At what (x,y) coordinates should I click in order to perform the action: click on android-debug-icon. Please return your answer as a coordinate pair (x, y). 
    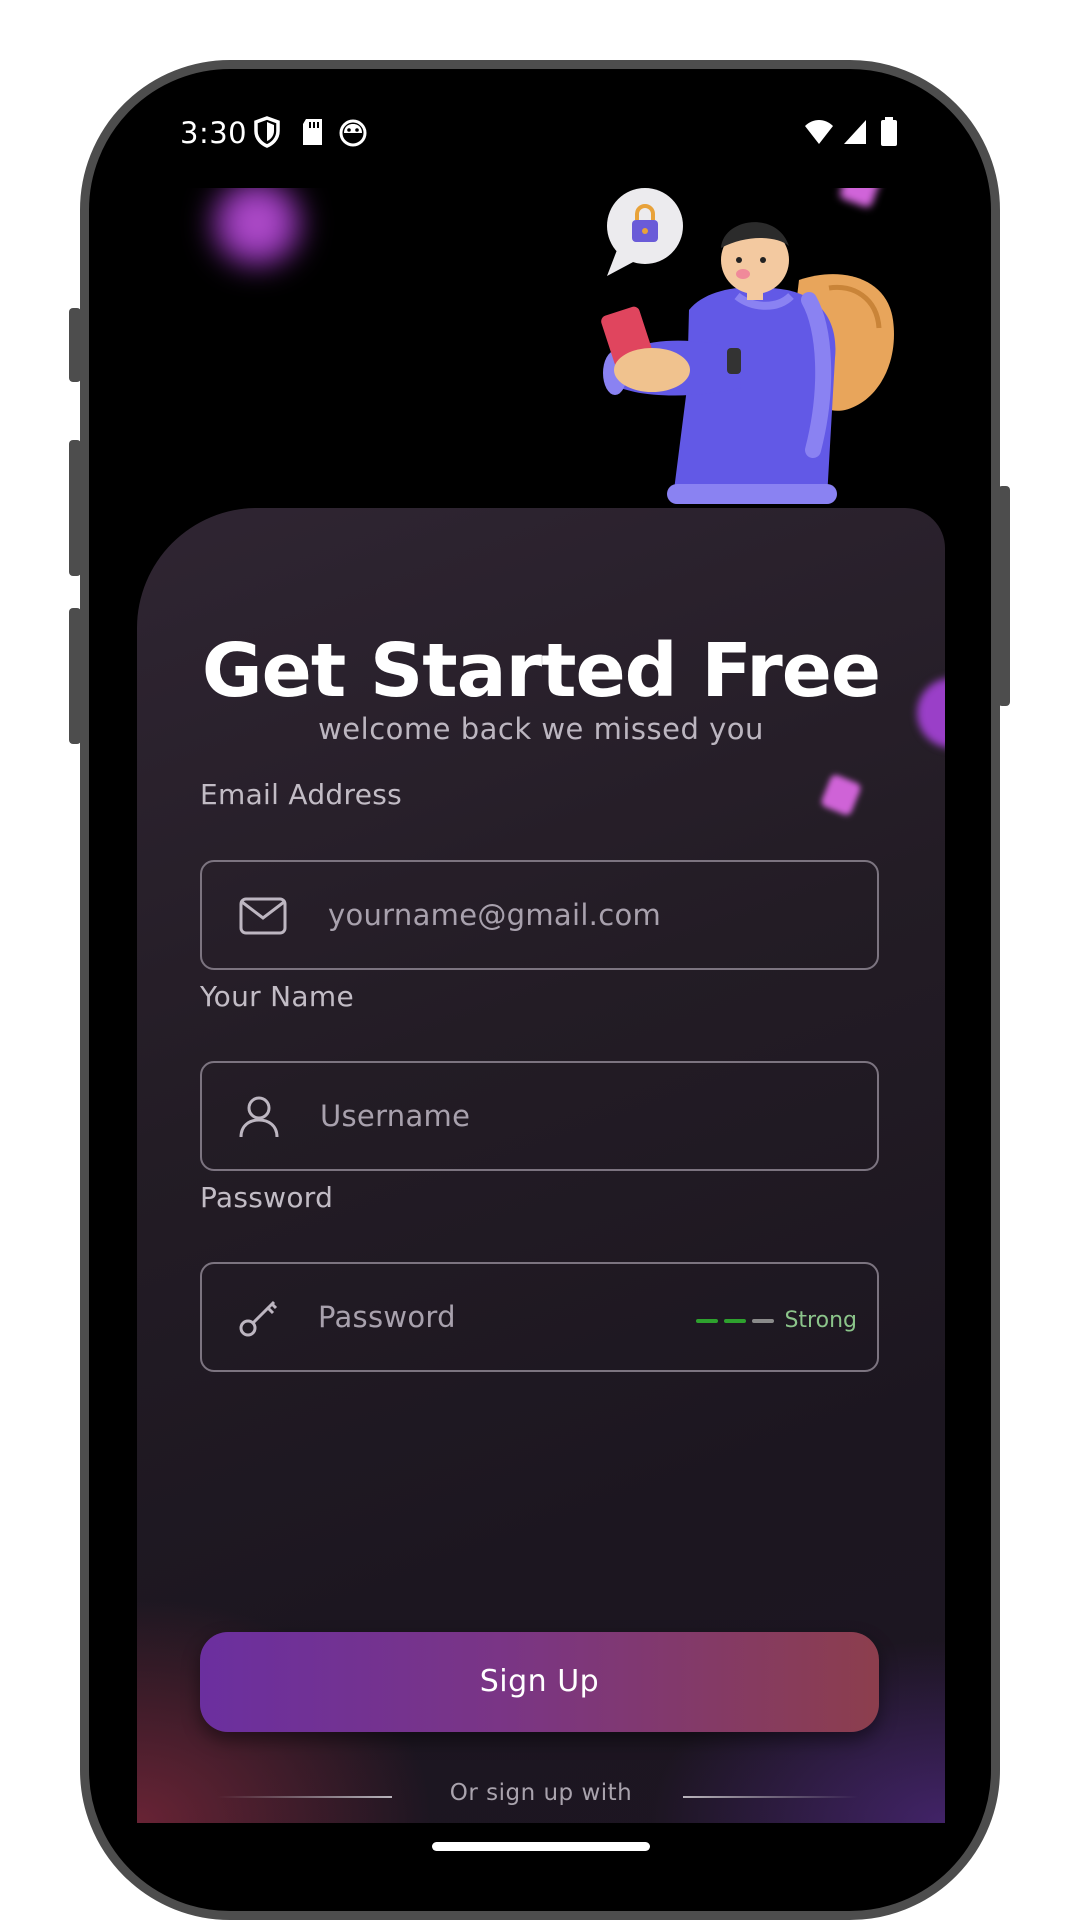
    Looking at the image, I should click on (353, 133).